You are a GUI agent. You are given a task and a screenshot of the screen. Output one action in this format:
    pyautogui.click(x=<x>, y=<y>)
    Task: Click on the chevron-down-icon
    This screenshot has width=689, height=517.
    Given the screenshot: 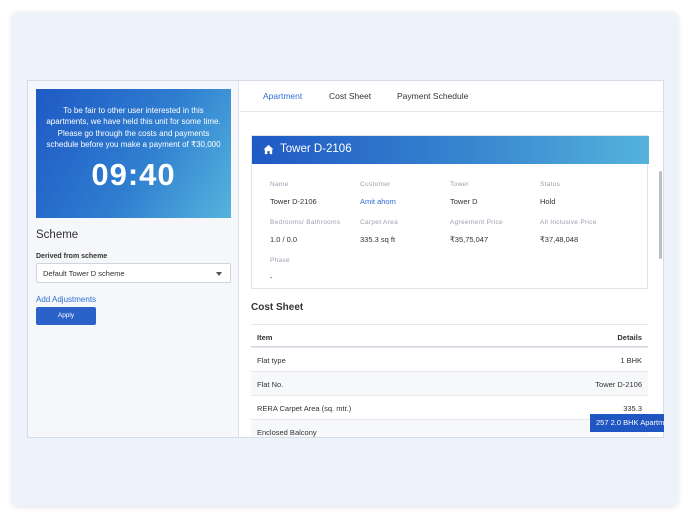 What is the action you would take?
    pyautogui.click(x=219, y=274)
    